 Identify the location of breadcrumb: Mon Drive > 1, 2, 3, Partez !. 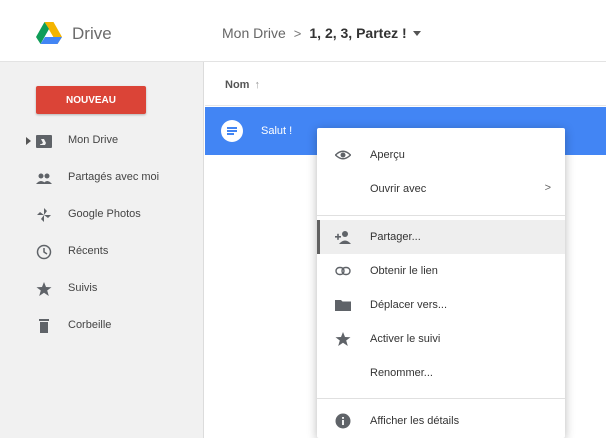
(321, 33).